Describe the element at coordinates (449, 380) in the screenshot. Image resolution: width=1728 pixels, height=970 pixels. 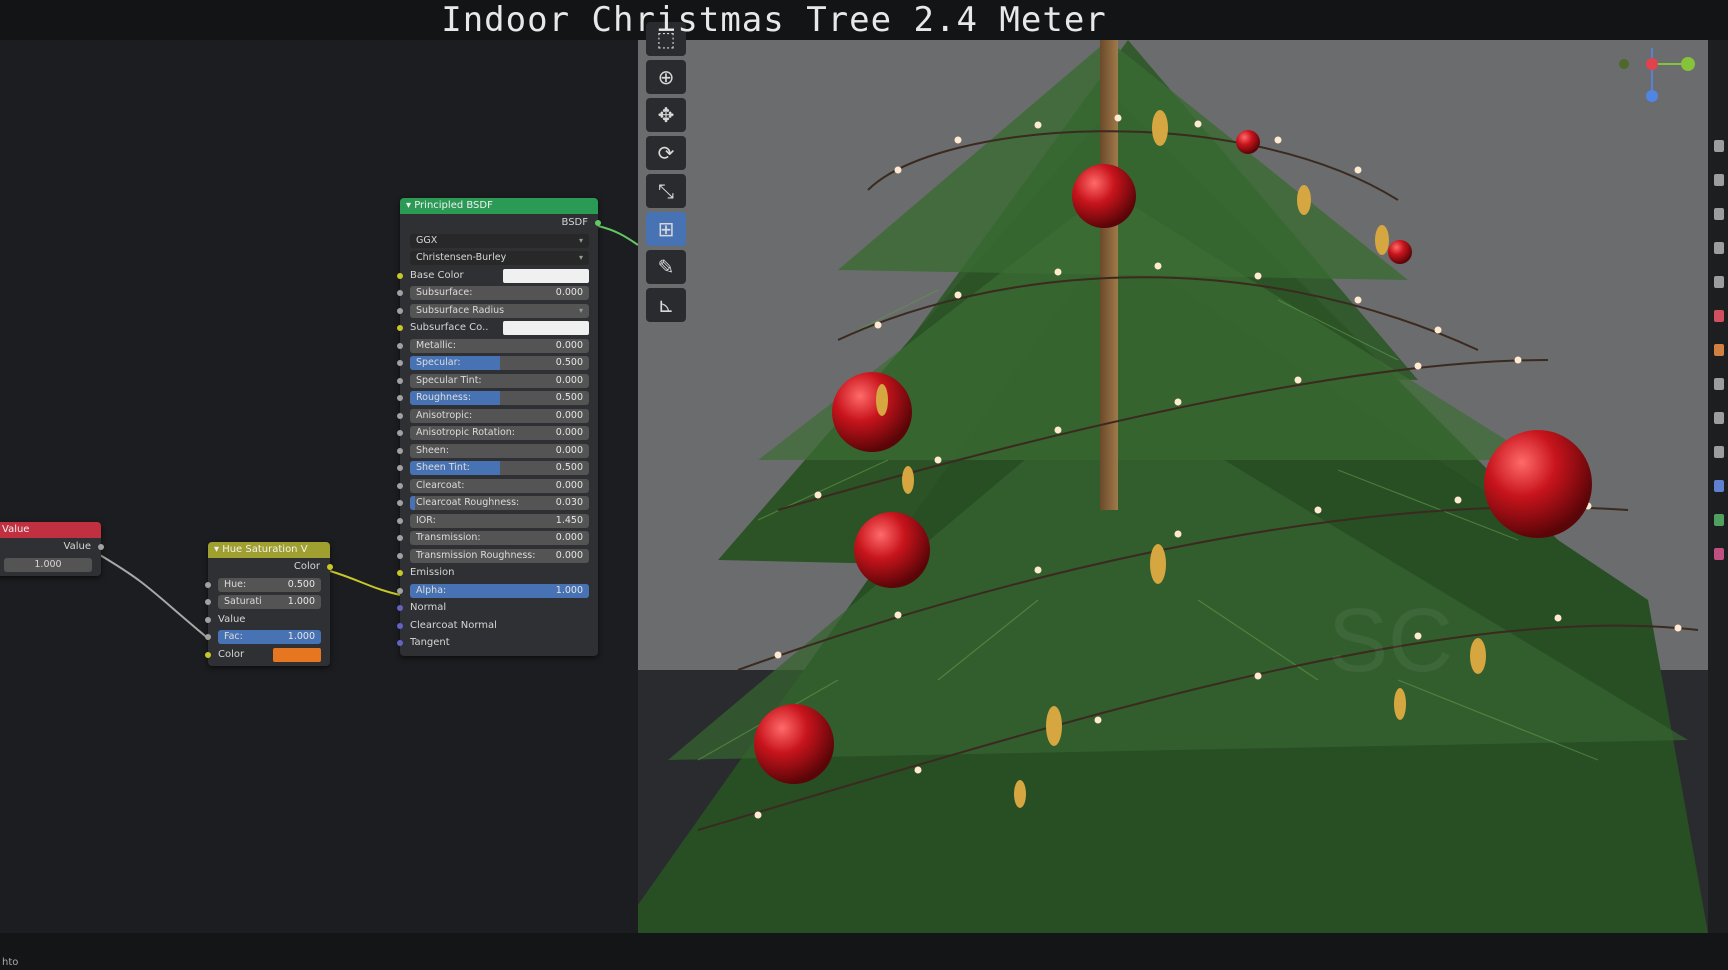
I see `field-label: Specular Tint:` at that location.